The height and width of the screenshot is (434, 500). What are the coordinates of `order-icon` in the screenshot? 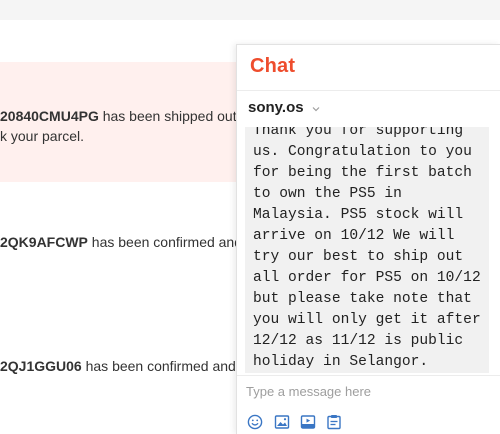 It's located at (334, 422).